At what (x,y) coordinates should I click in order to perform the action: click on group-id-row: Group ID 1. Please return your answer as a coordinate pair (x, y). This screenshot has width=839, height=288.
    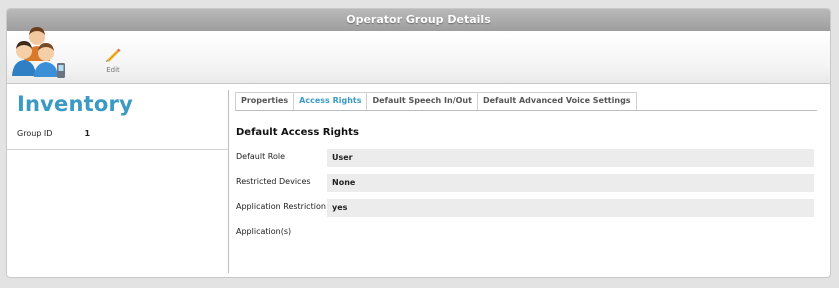
    Looking at the image, I should click on (53, 133).